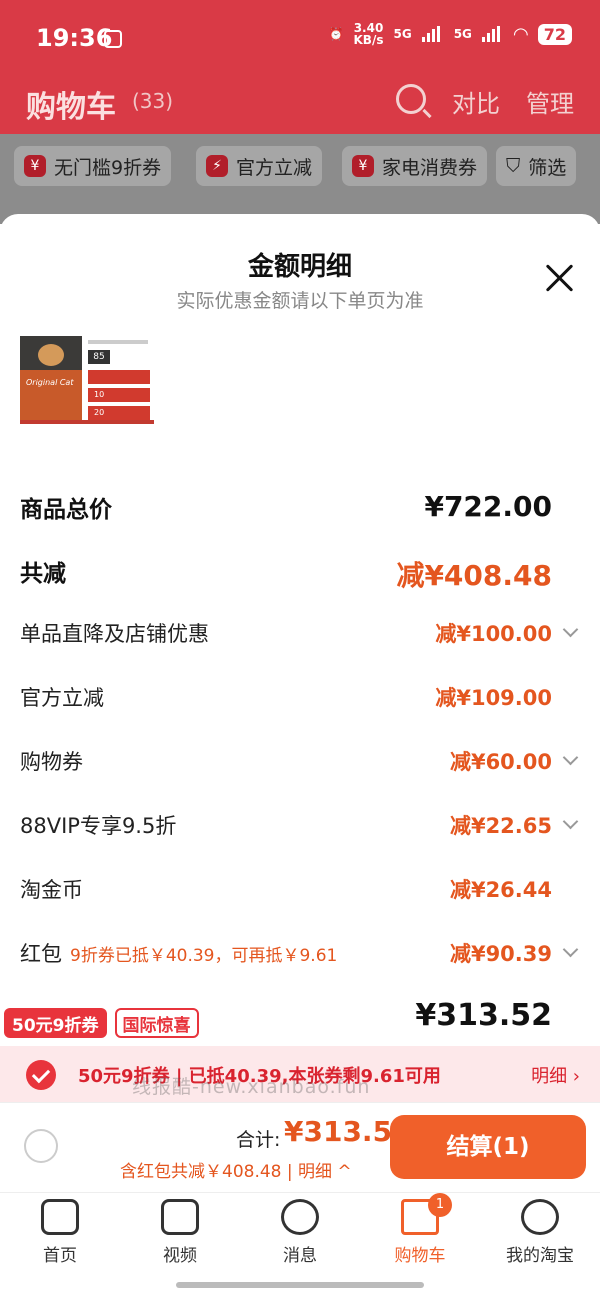 The height and width of the screenshot is (1302, 600). I want to click on chip-label: 官方立减, so click(274, 167).